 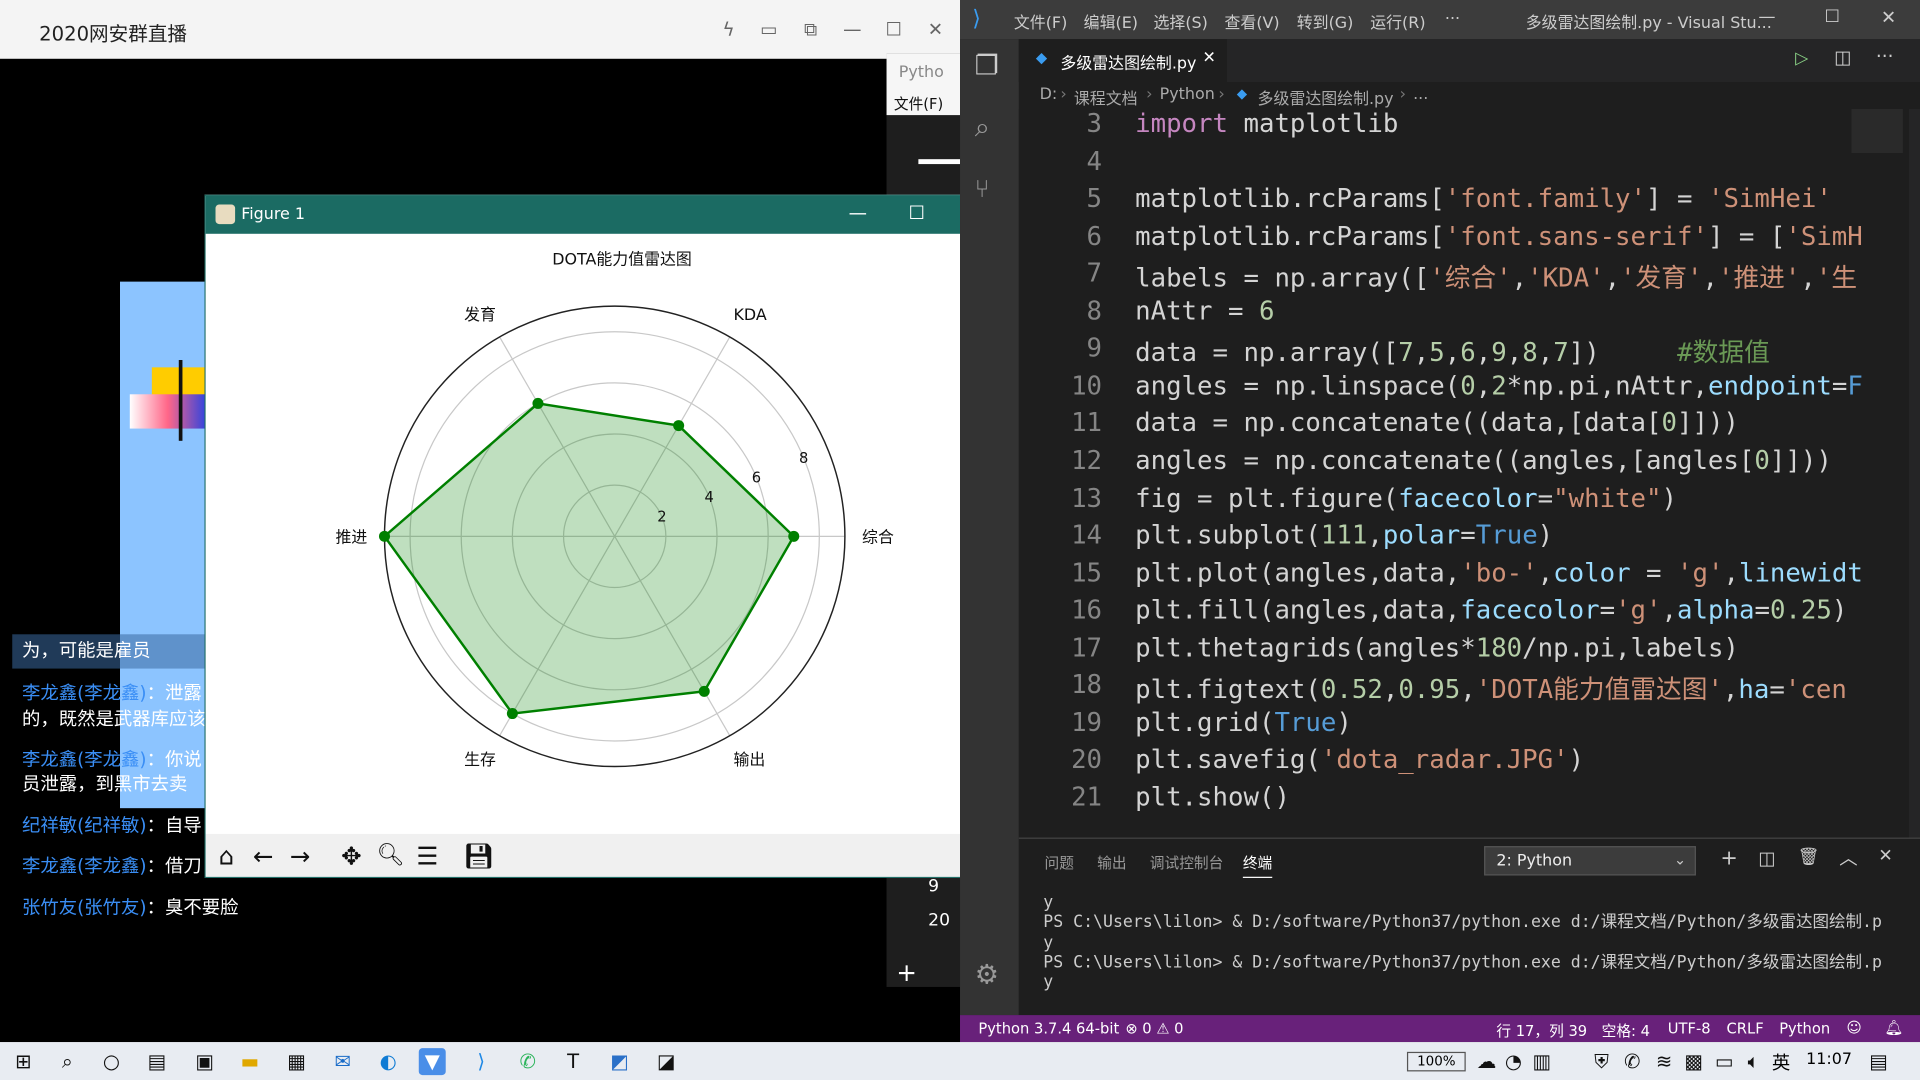 I want to click on status-eol: CRLF, so click(x=1745, y=1028).